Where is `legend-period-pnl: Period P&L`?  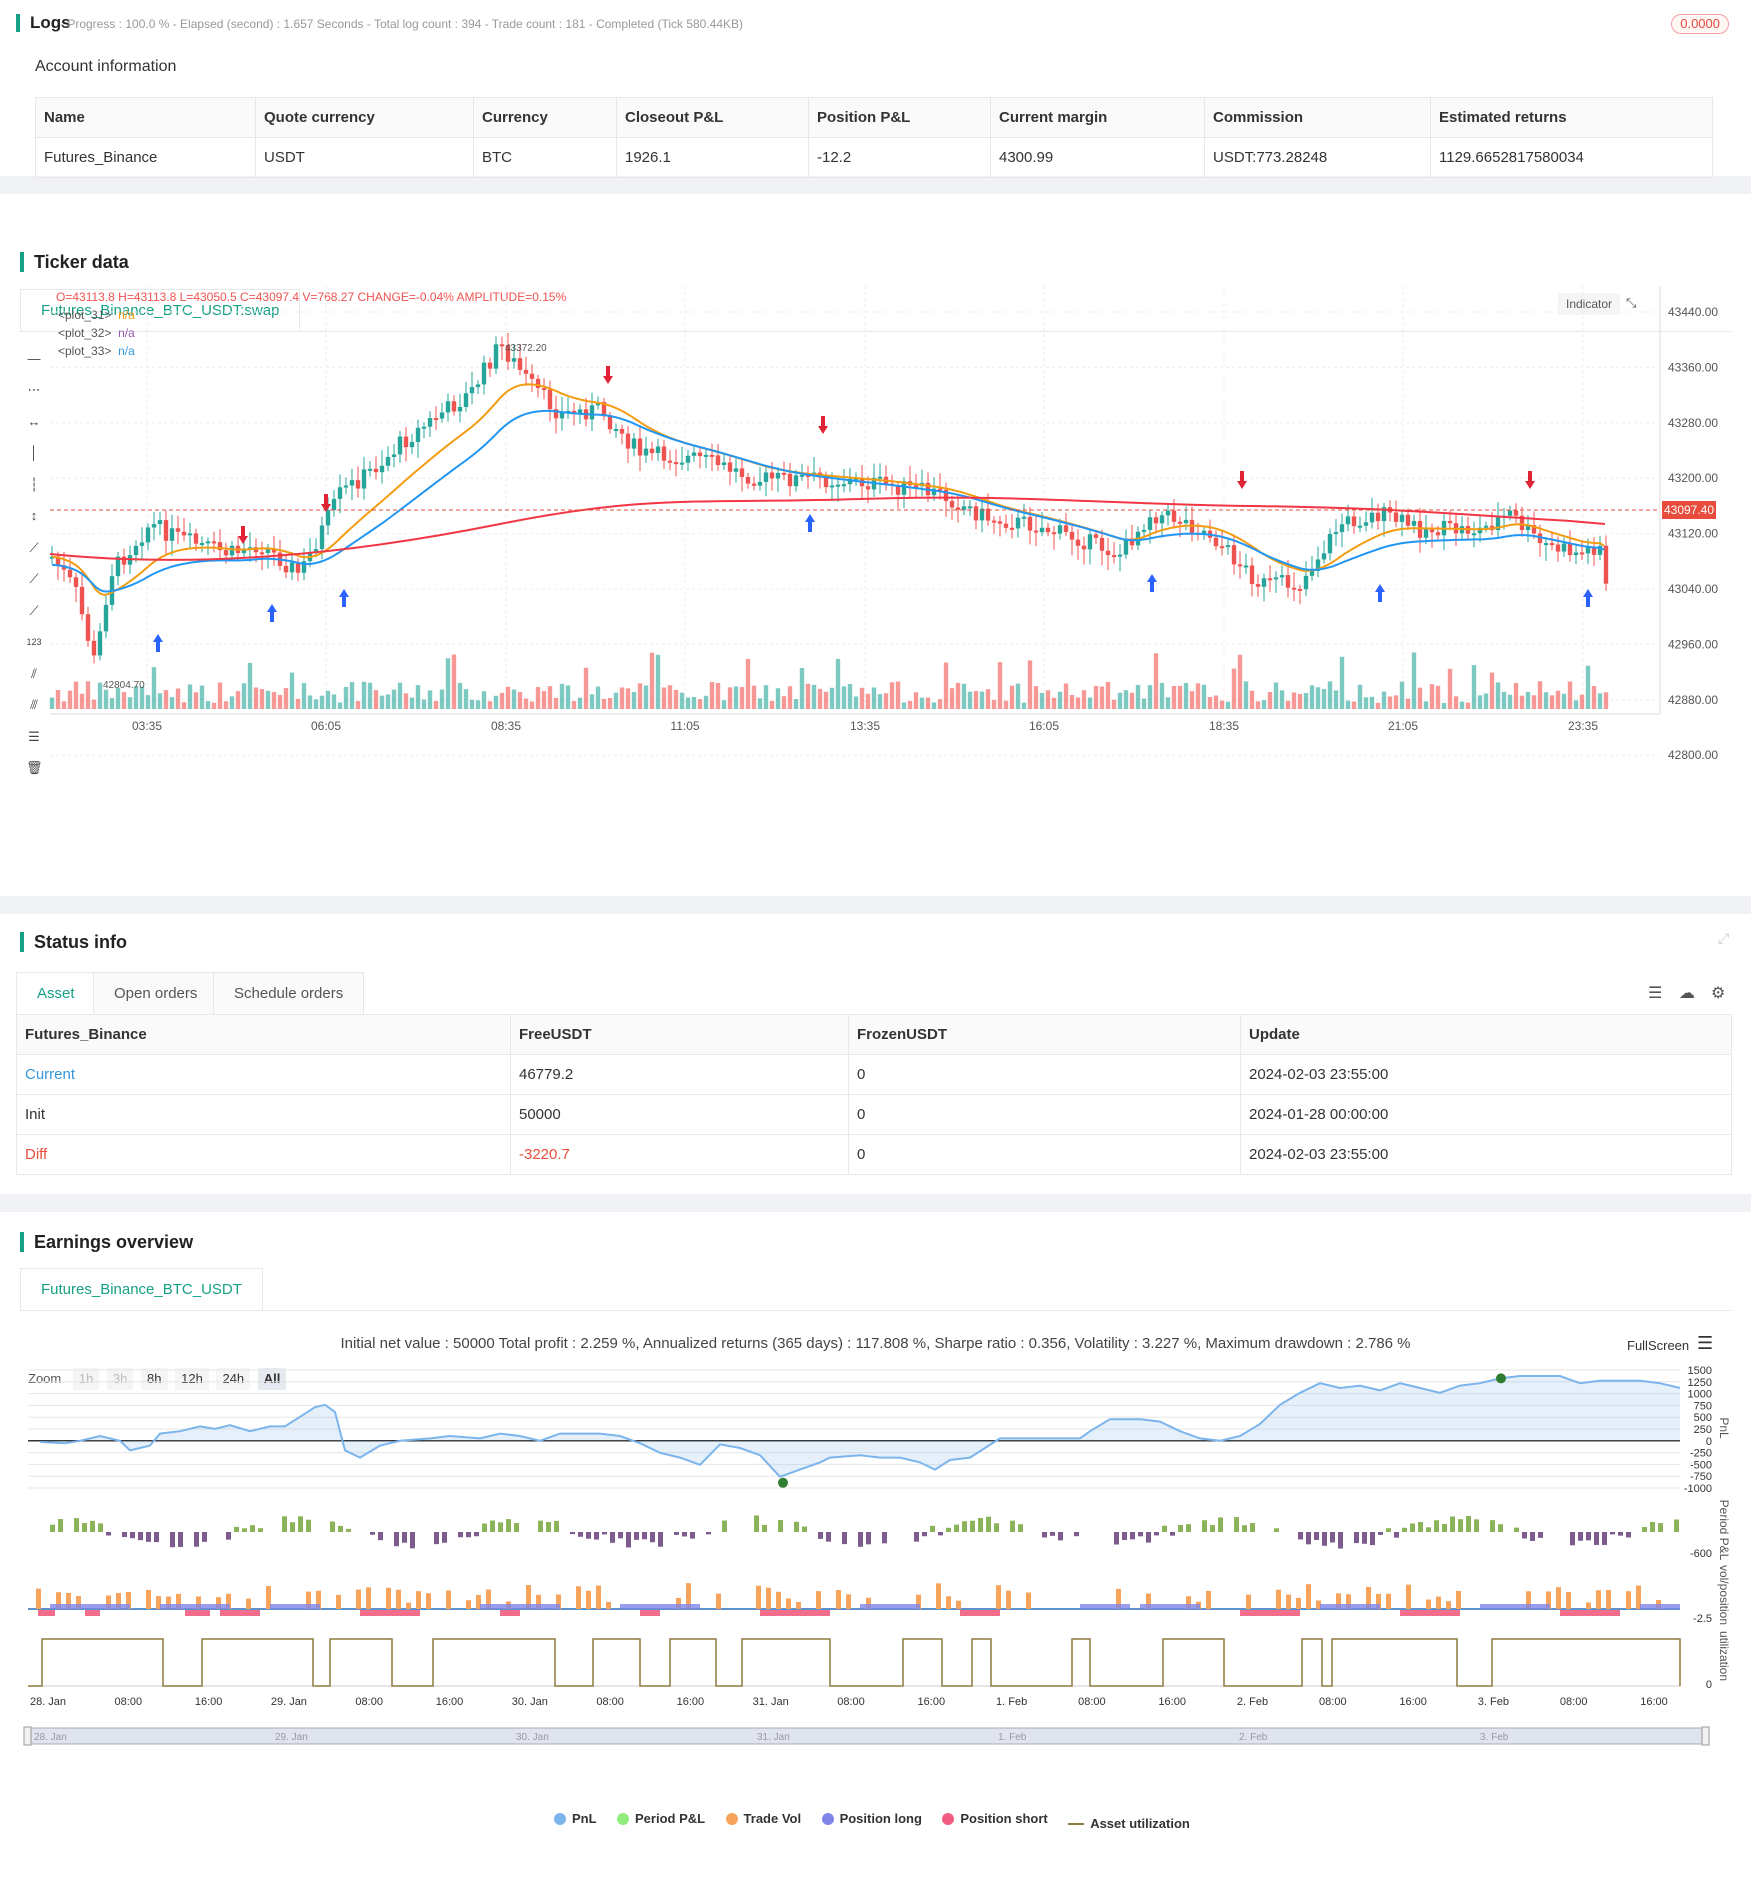 legend-period-pnl: Period P&L is located at coordinates (661, 1818).